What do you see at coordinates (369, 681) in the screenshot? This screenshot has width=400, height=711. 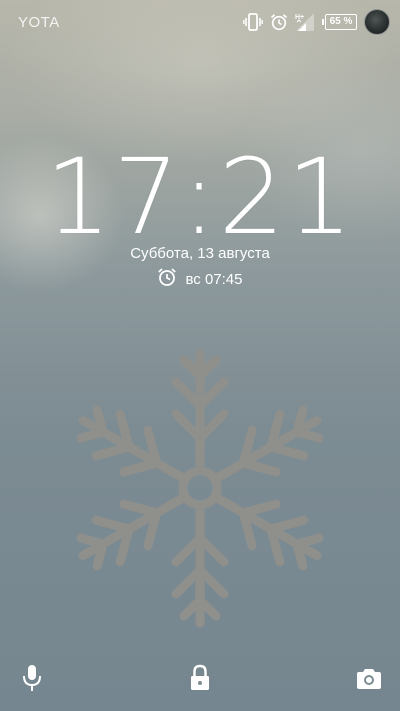 I see `camera-icon` at bounding box center [369, 681].